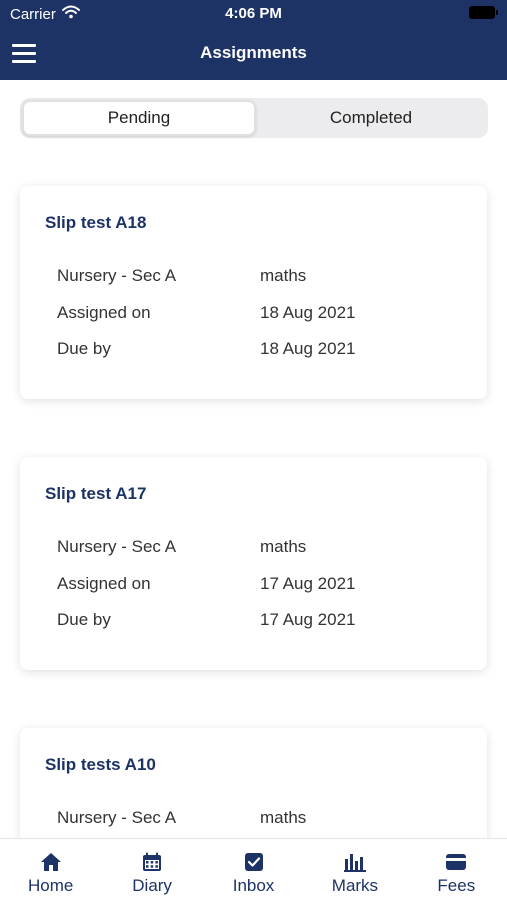  Describe the element at coordinates (308, 619) in the screenshot. I see `due-date: 17 Aug 2021` at that location.